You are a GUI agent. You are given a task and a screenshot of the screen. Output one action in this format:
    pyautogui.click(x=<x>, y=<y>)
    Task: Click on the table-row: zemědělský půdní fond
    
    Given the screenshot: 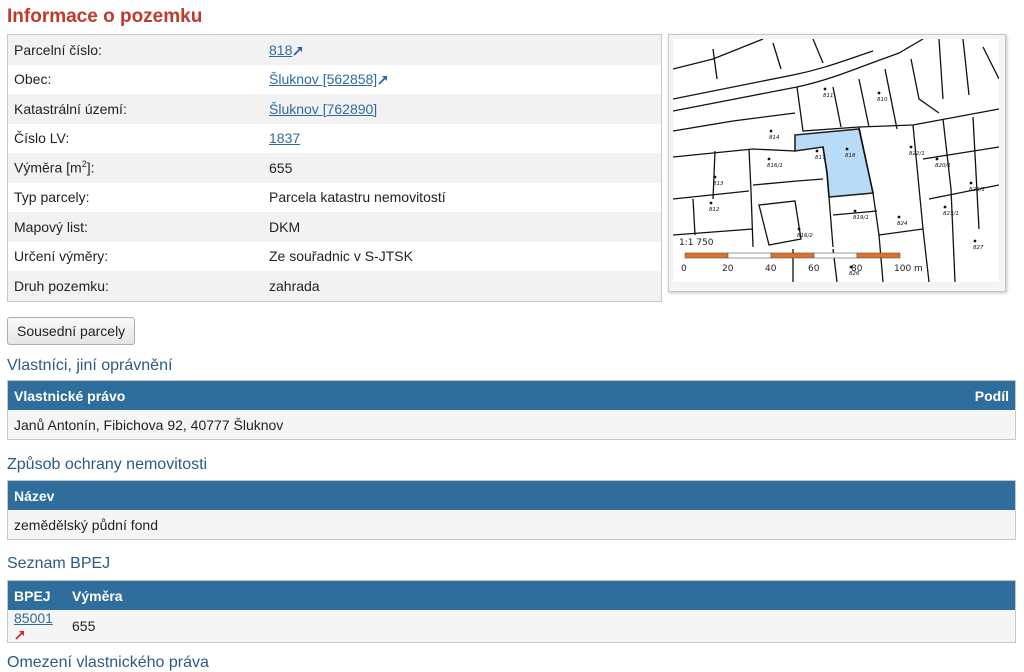 What is the action you would take?
    pyautogui.click(x=511, y=525)
    